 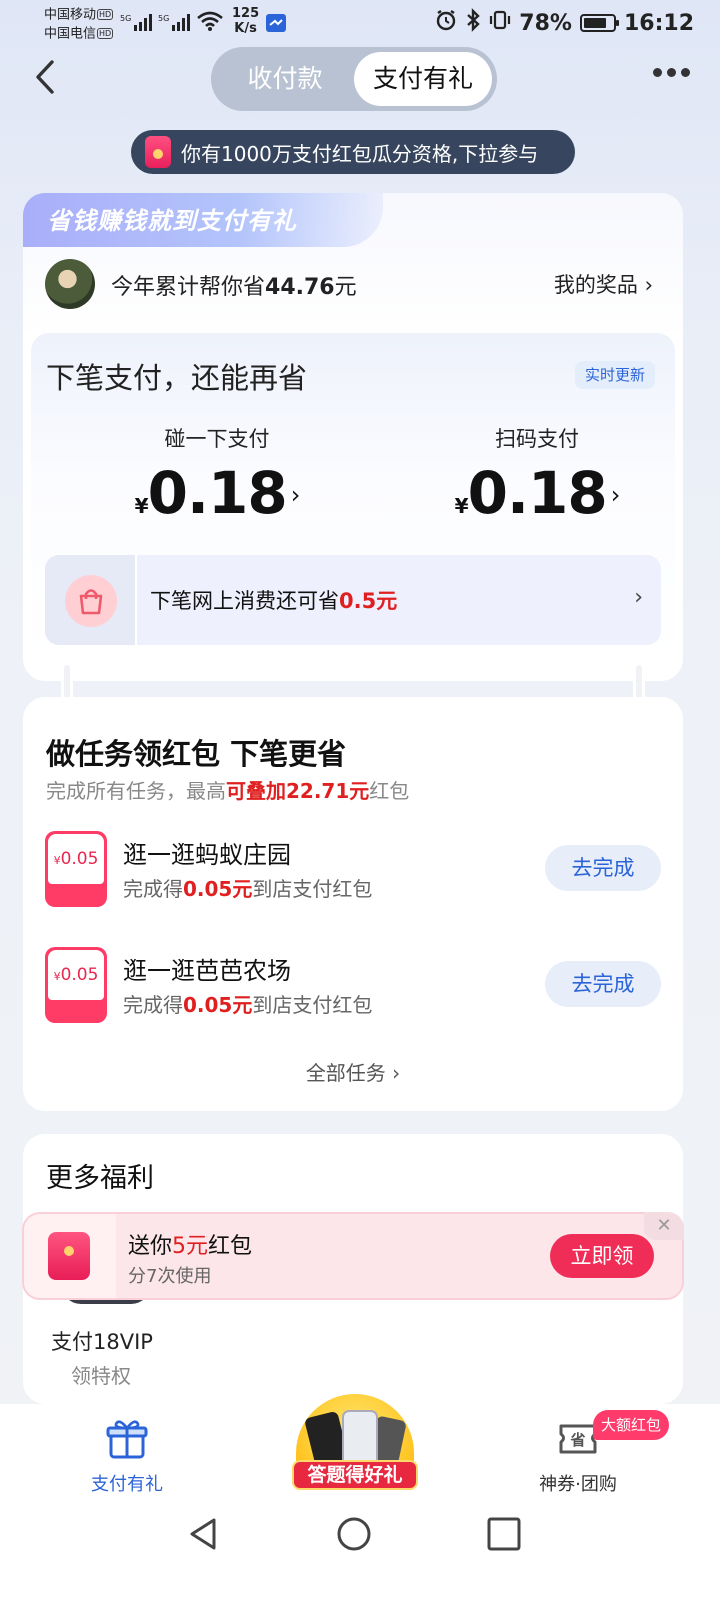 I want to click on promo-subtitle: 分7次使用, so click(x=170, y=1276).